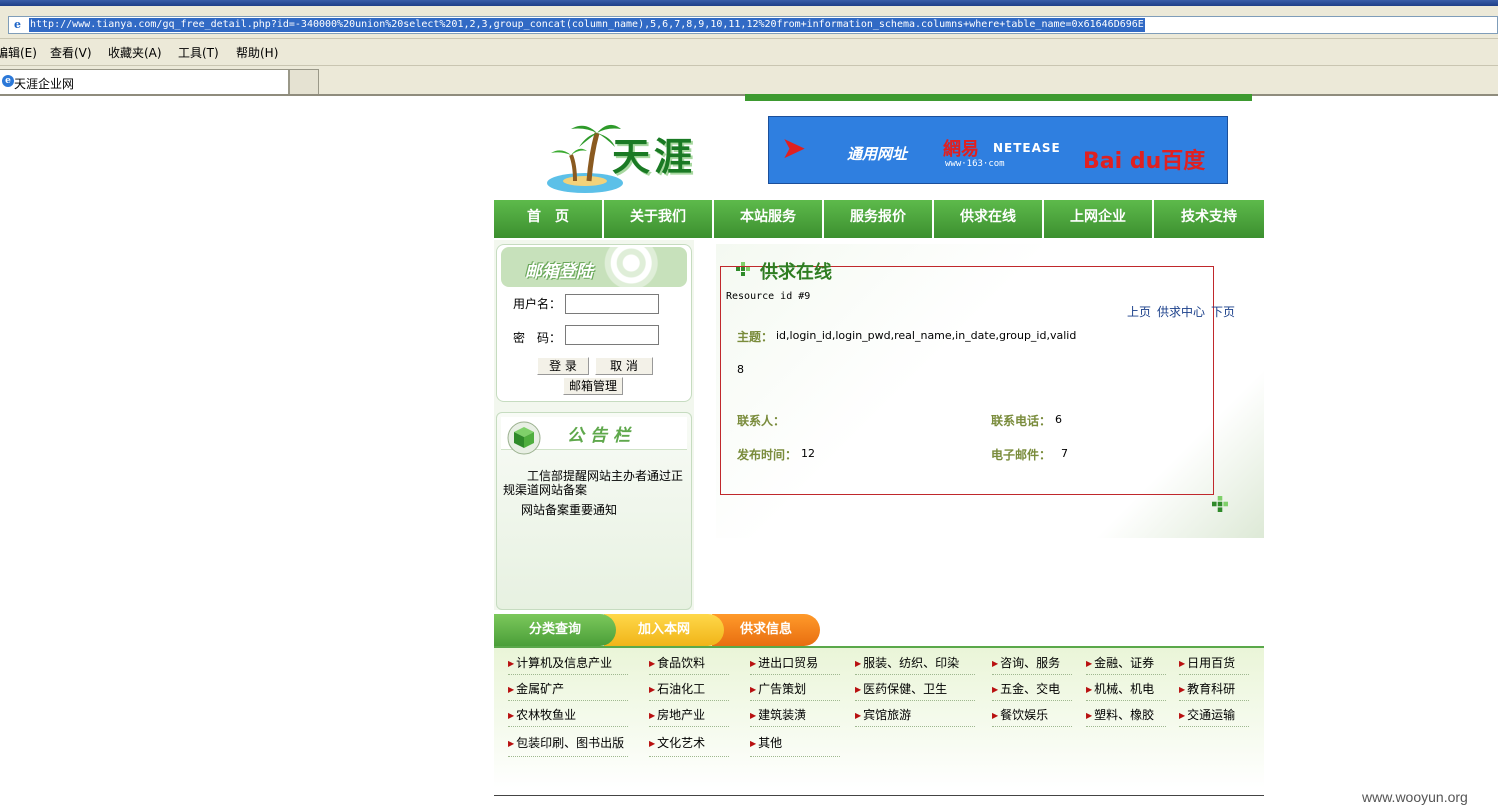 The image size is (1498, 808). Describe the element at coordinates (740, 369) in the screenshot. I see `body-value: 8` at that location.